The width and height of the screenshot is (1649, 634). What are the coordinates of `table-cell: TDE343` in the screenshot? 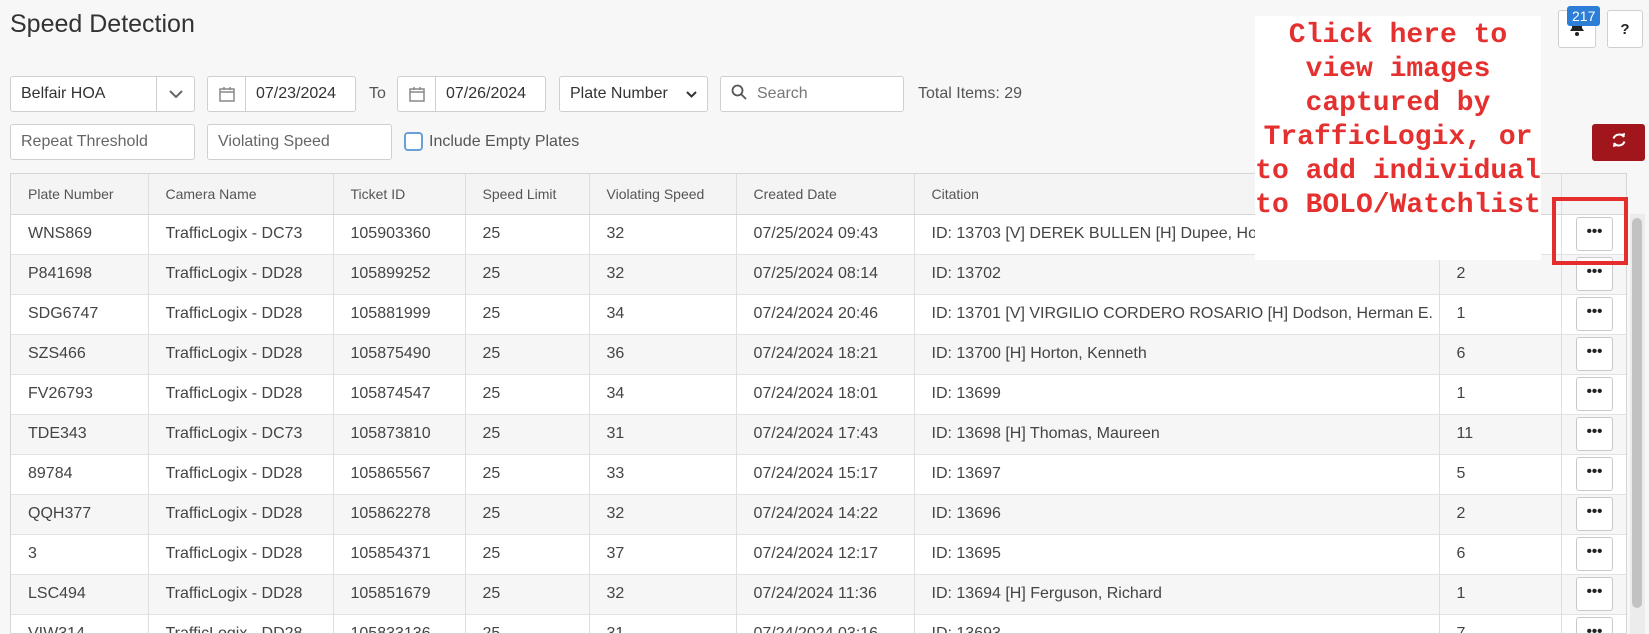 It's located at (80, 434).